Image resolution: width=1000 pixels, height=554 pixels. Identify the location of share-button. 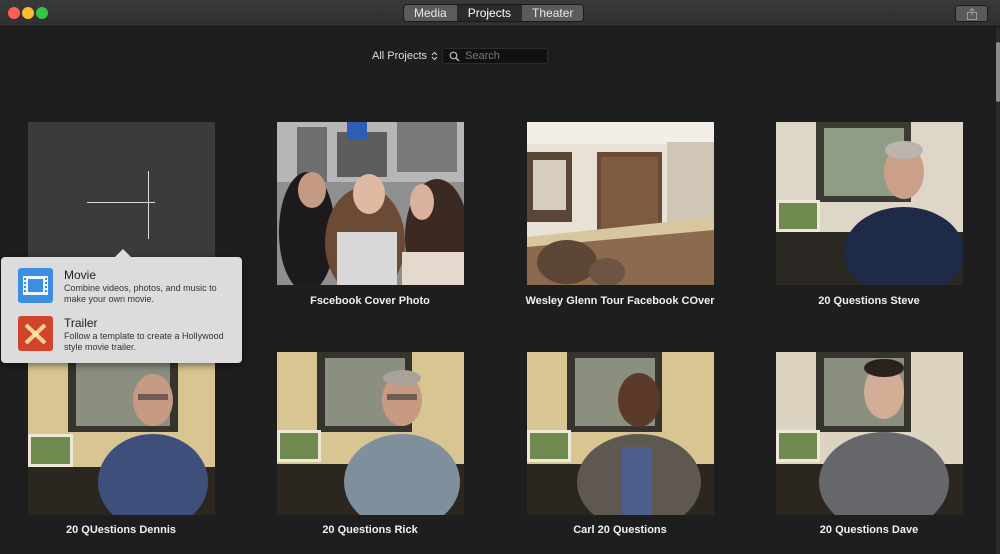
(971, 13).